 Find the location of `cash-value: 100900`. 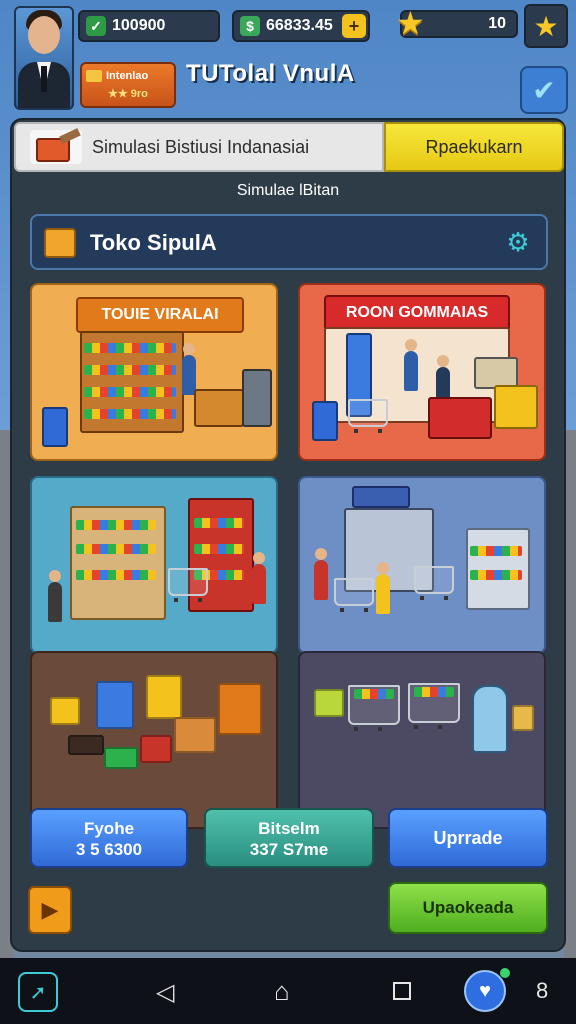

cash-value: 100900 is located at coordinates (139, 25).